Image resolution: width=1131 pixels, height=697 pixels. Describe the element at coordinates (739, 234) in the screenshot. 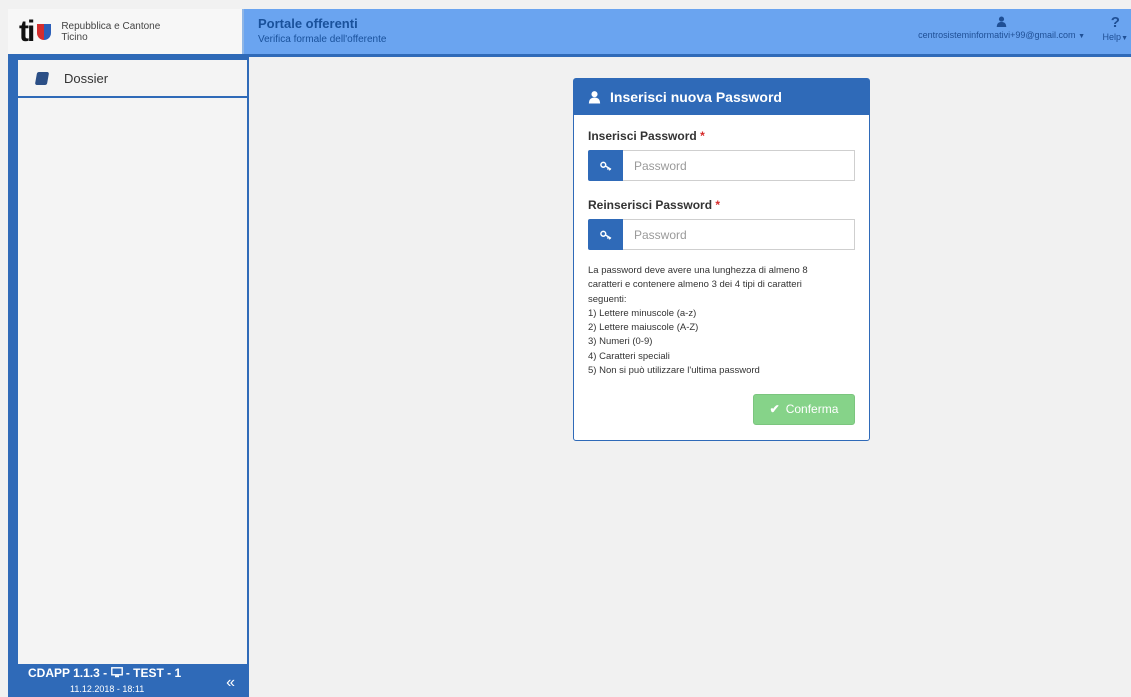

I see `confirm-password-input` at that location.